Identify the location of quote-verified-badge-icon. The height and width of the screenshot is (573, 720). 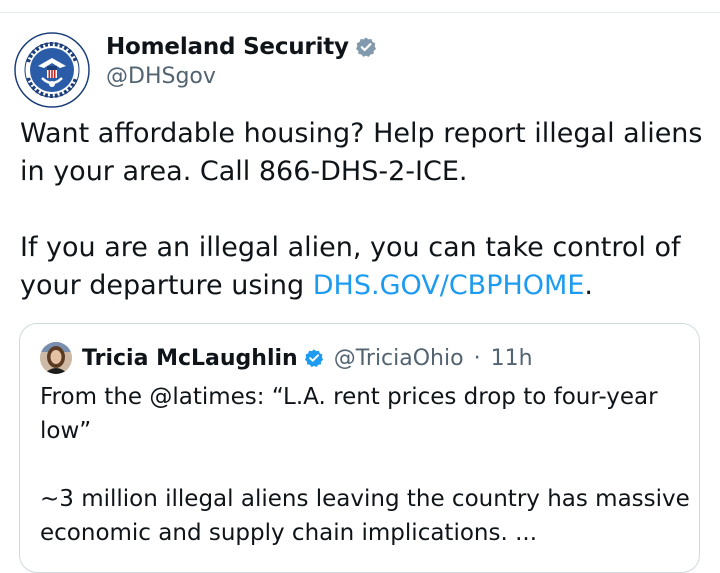
(314, 358).